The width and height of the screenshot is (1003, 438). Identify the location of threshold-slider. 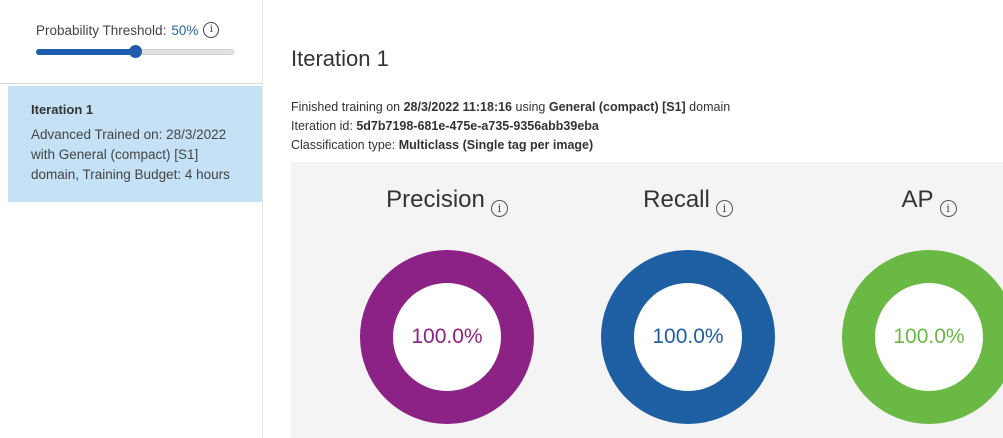
(135, 51).